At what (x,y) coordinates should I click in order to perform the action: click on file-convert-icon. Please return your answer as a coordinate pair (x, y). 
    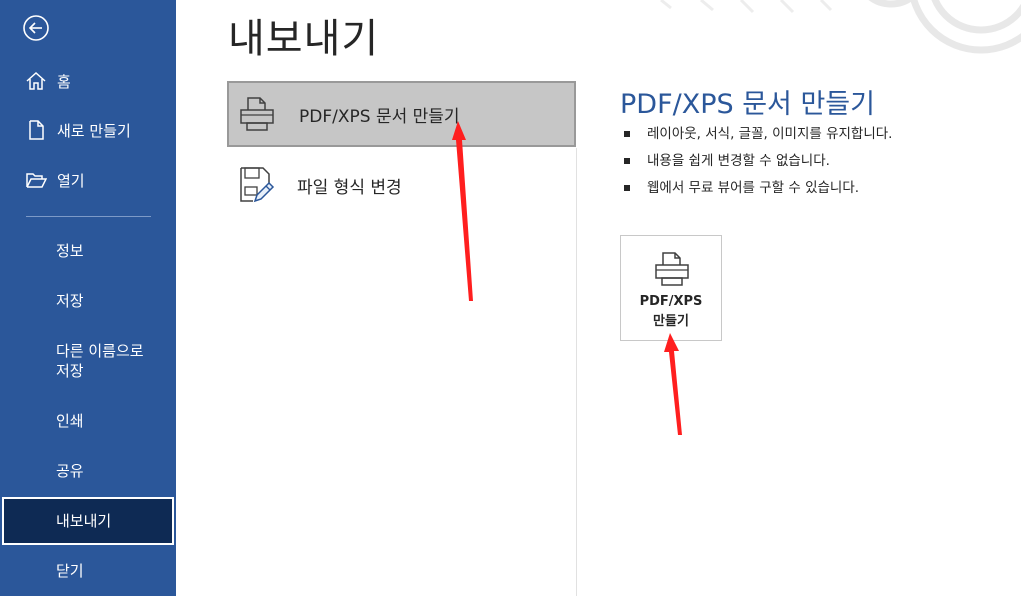
    Looking at the image, I should click on (255, 185).